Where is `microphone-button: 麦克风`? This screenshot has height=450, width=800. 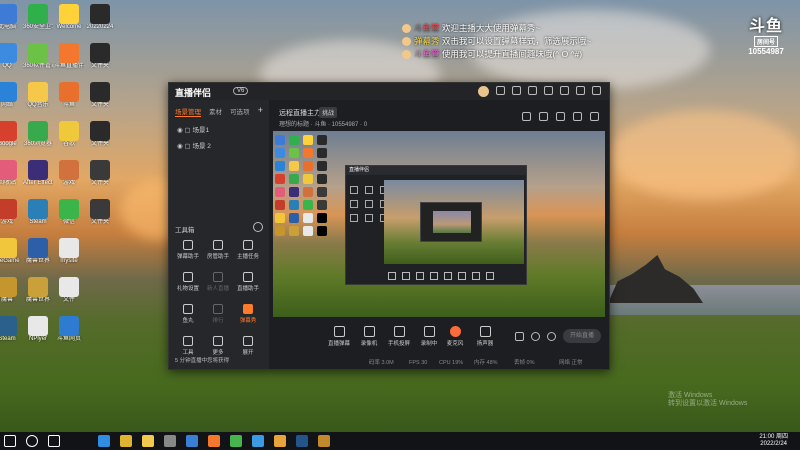 microphone-button: 麦克风 is located at coordinates (455, 336).